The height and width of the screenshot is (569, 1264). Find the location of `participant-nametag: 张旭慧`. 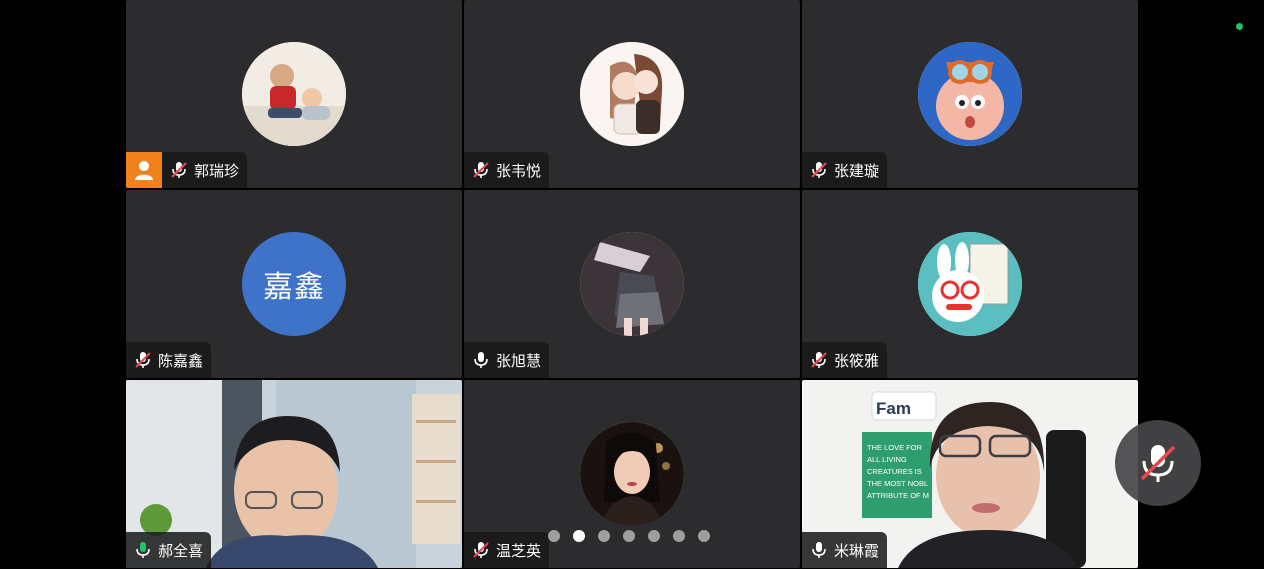

participant-nametag: 张旭慧 is located at coordinates (507, 360).